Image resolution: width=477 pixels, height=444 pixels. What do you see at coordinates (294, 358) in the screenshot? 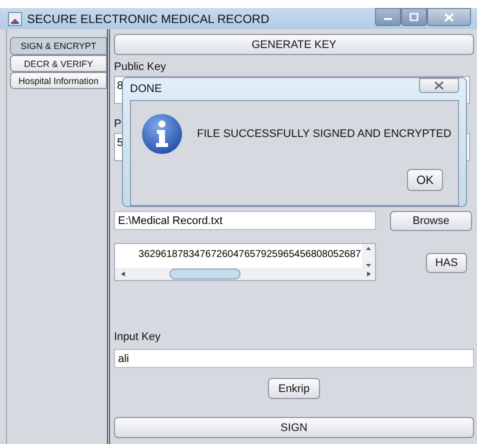
I see `input-key-field: ali` at bounding box center [294, 358].